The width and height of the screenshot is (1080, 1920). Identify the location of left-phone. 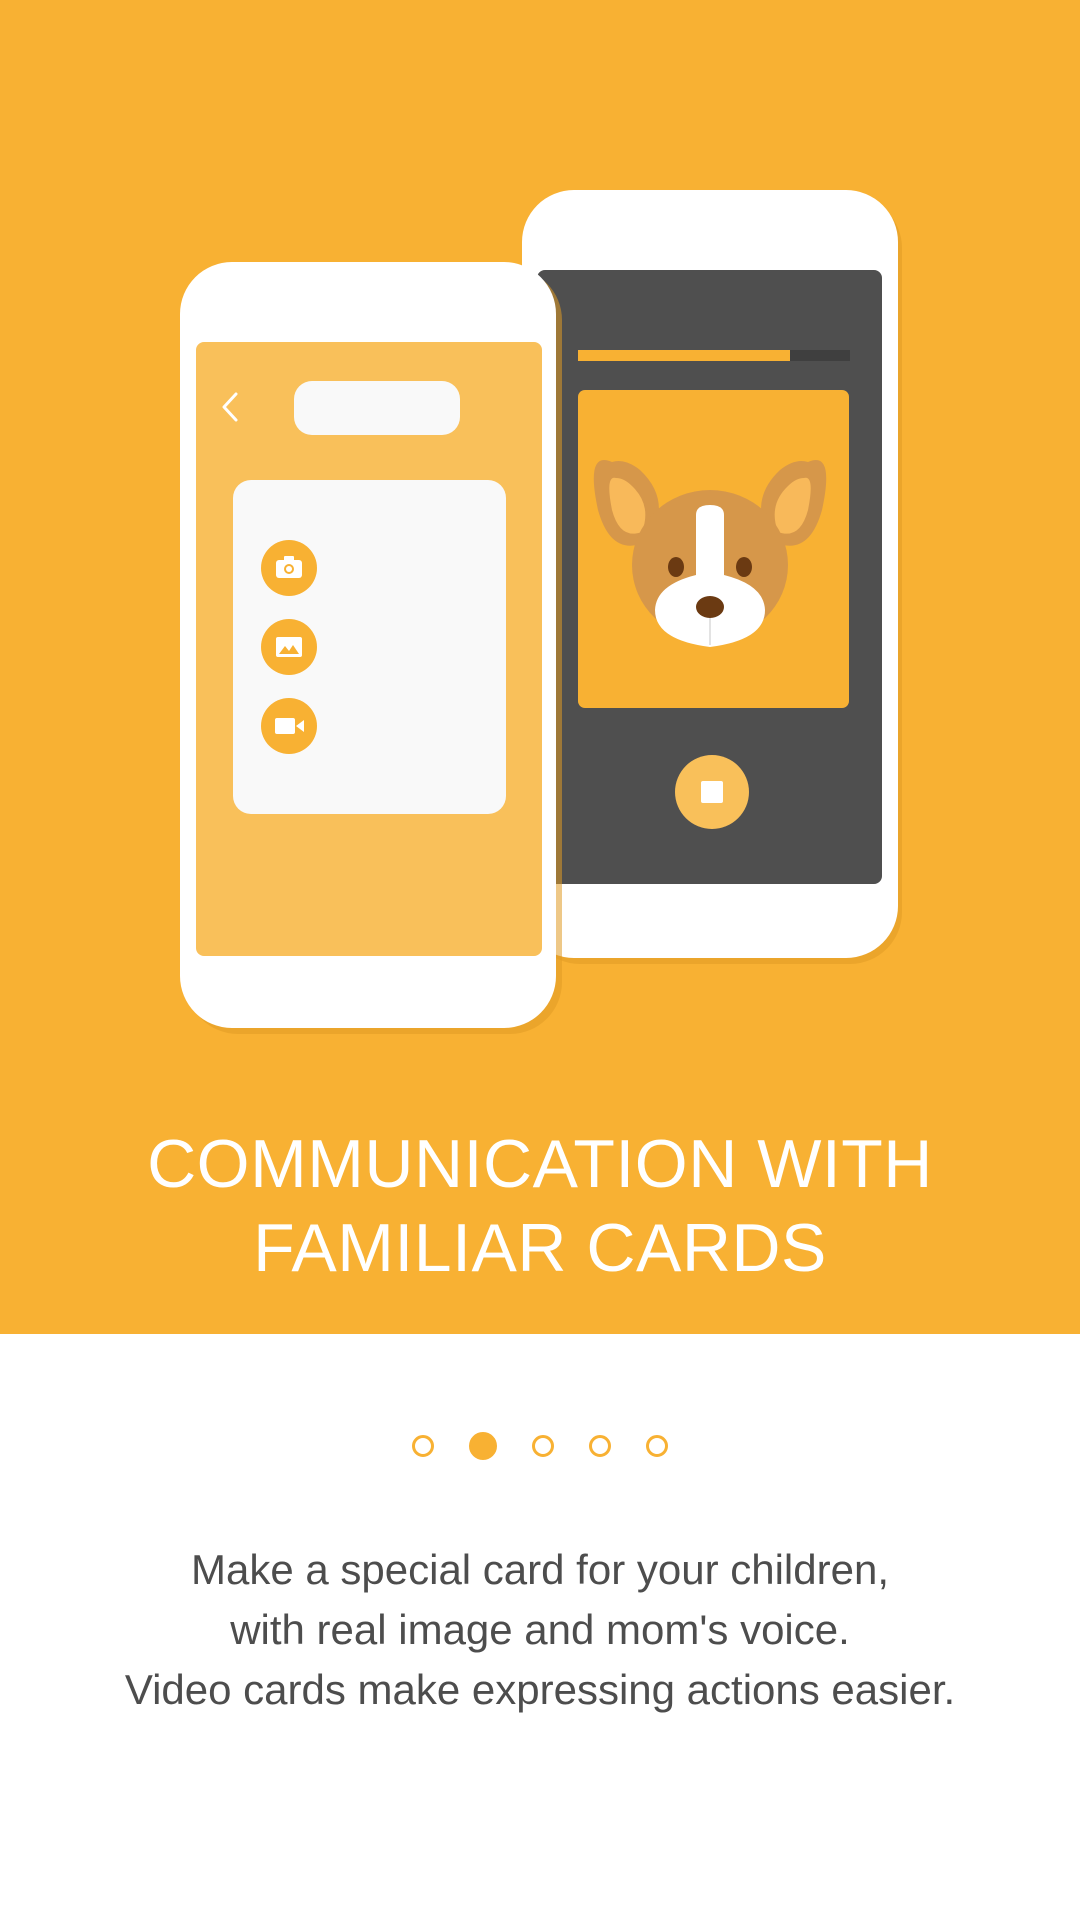
(371, 648).